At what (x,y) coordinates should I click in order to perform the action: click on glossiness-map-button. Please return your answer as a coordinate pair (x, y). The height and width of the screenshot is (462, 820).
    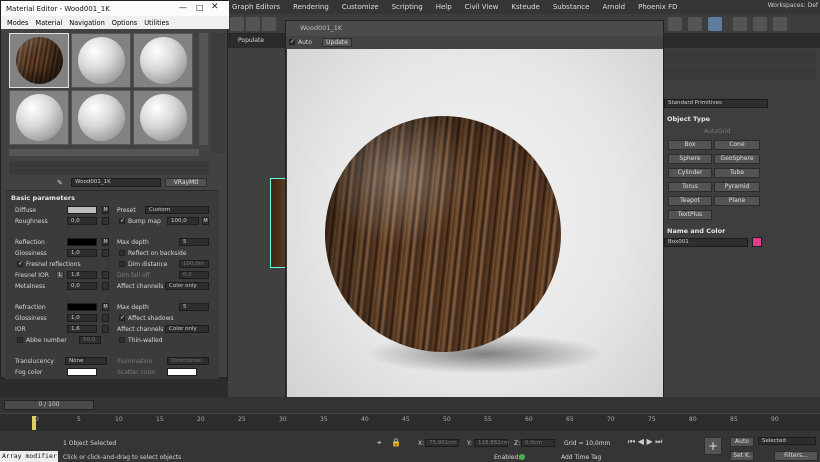
    Looking at the image, I should click on (105, 253).